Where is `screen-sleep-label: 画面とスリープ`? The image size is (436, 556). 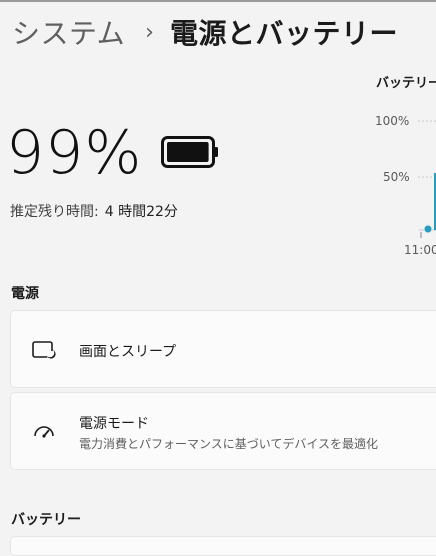
screen-sleep-label: 画面とスリープ is located at coordinates (128, 352).